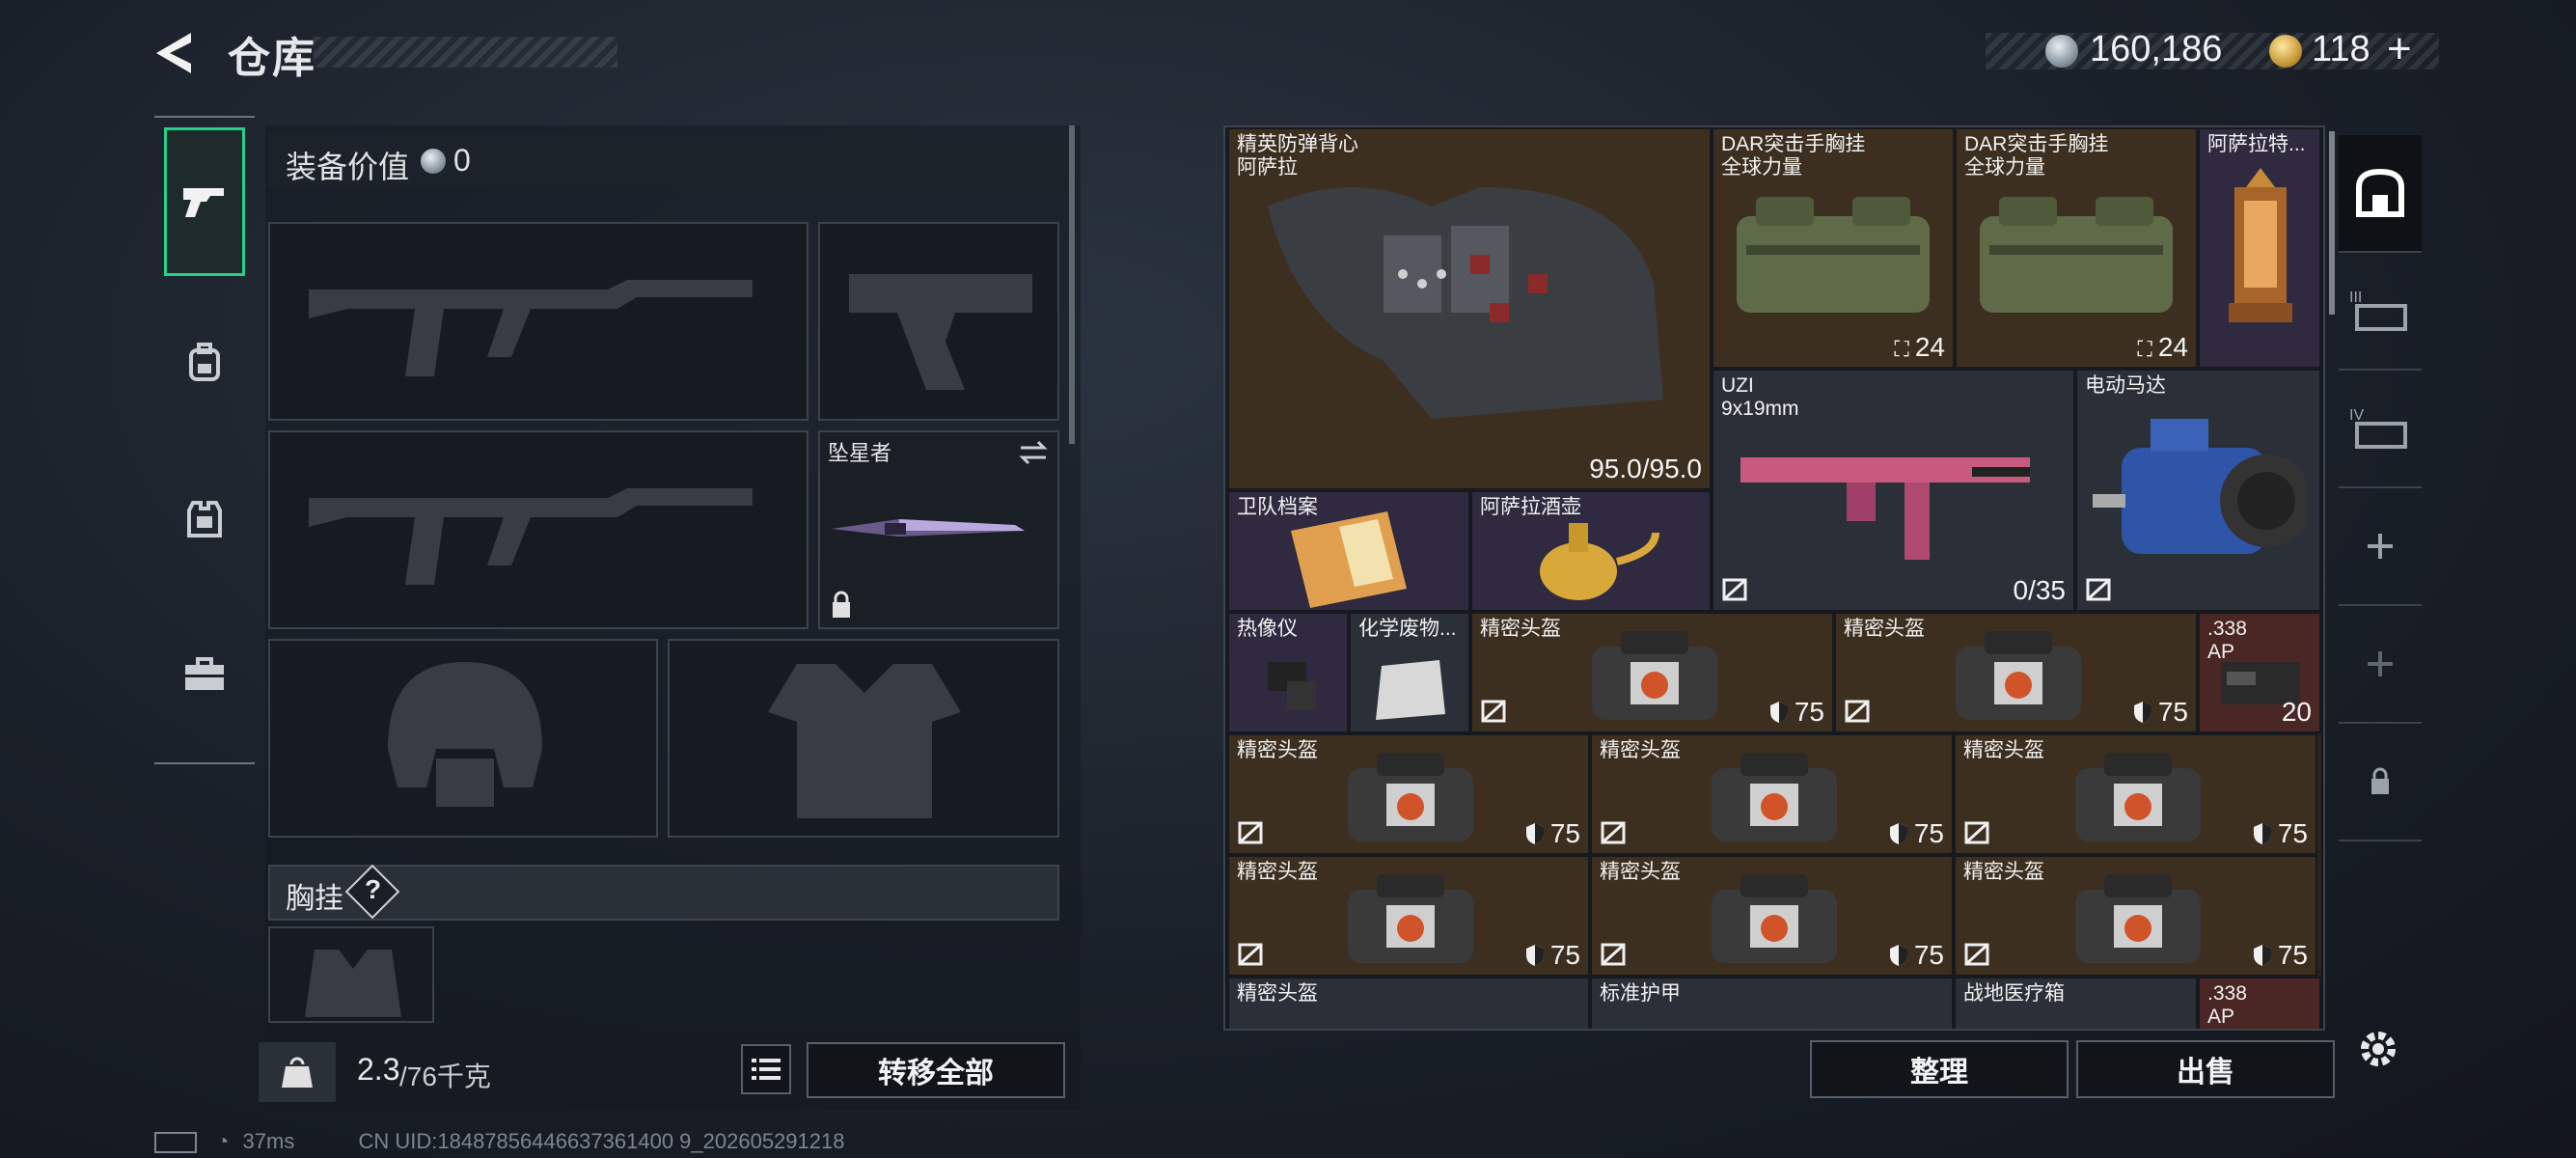 The width and height of the screenshot is (2576, 1158). What do you see at coordinates (1072, 284) in the screenshot?
I see `equipment-scrollbar` at bounding box center [1072, 284].